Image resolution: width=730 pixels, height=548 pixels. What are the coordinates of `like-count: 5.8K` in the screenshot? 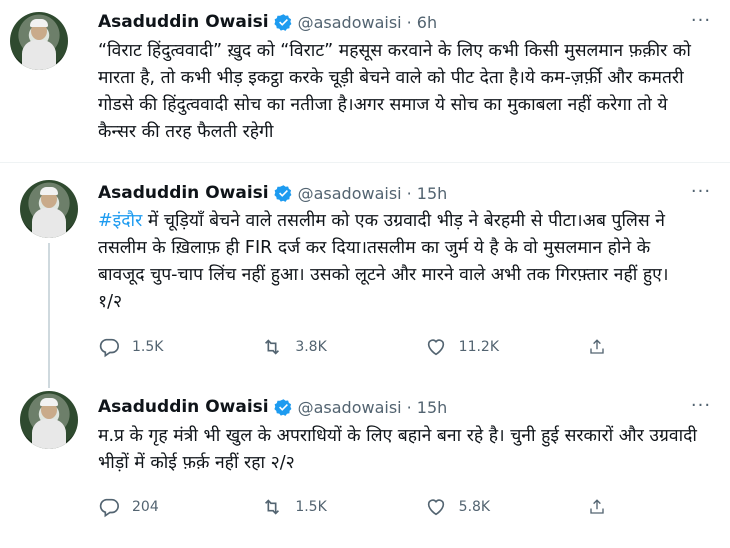 It's located at (474, 507).